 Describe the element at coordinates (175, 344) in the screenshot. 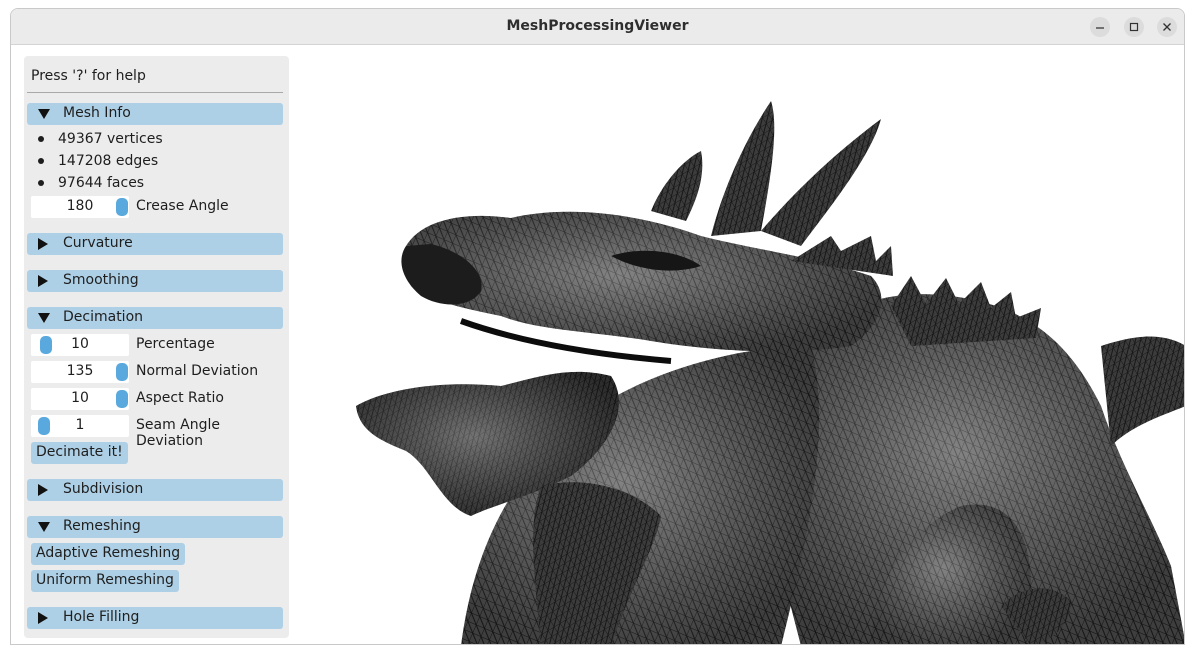

I see `slider-label: Percentage` at that location.